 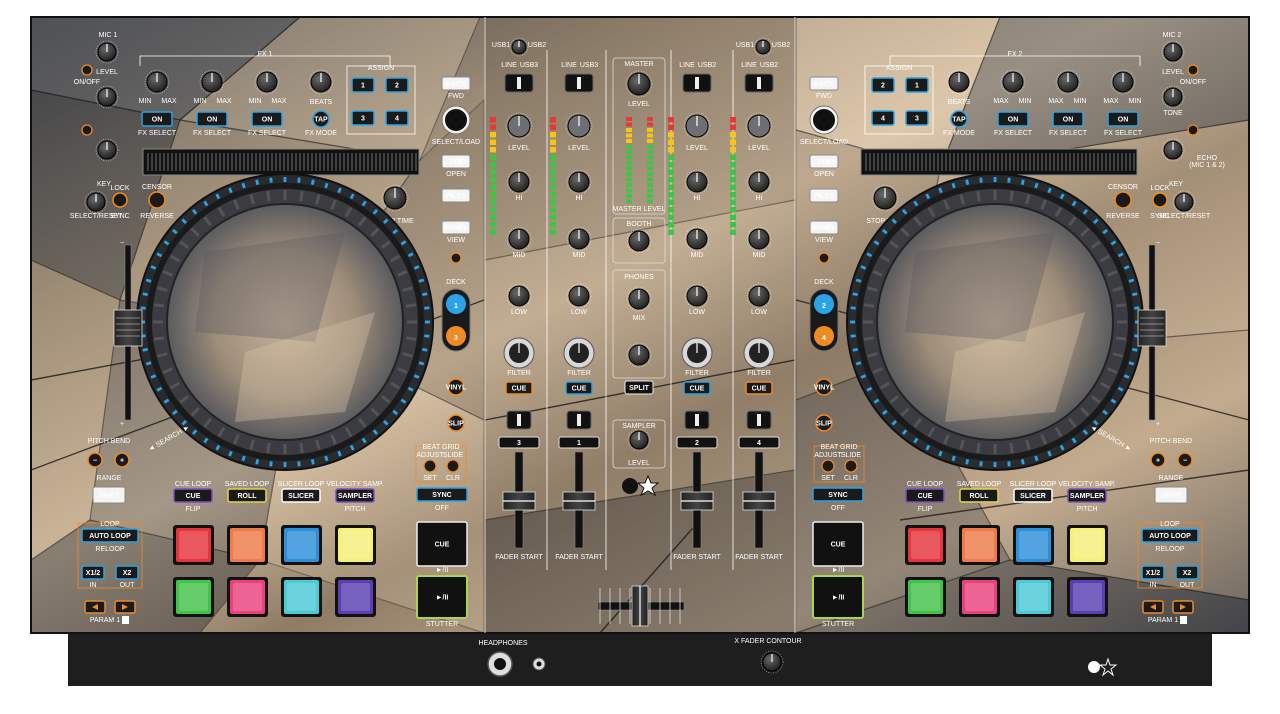 What do you see at coordinates (828, 466) in the screenshot?
I see `right-beatgrid-adjust-button` at bounding box center [828, 466].